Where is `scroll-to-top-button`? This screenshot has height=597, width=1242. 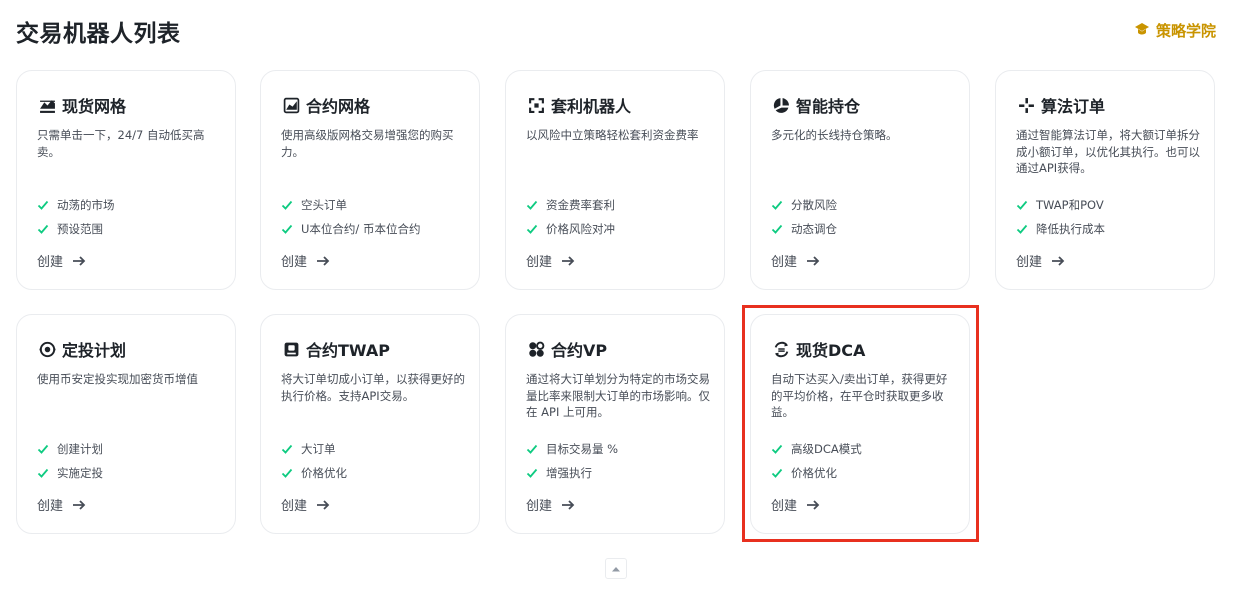 scroll-to-top-button is located at coordinates (616, 568).